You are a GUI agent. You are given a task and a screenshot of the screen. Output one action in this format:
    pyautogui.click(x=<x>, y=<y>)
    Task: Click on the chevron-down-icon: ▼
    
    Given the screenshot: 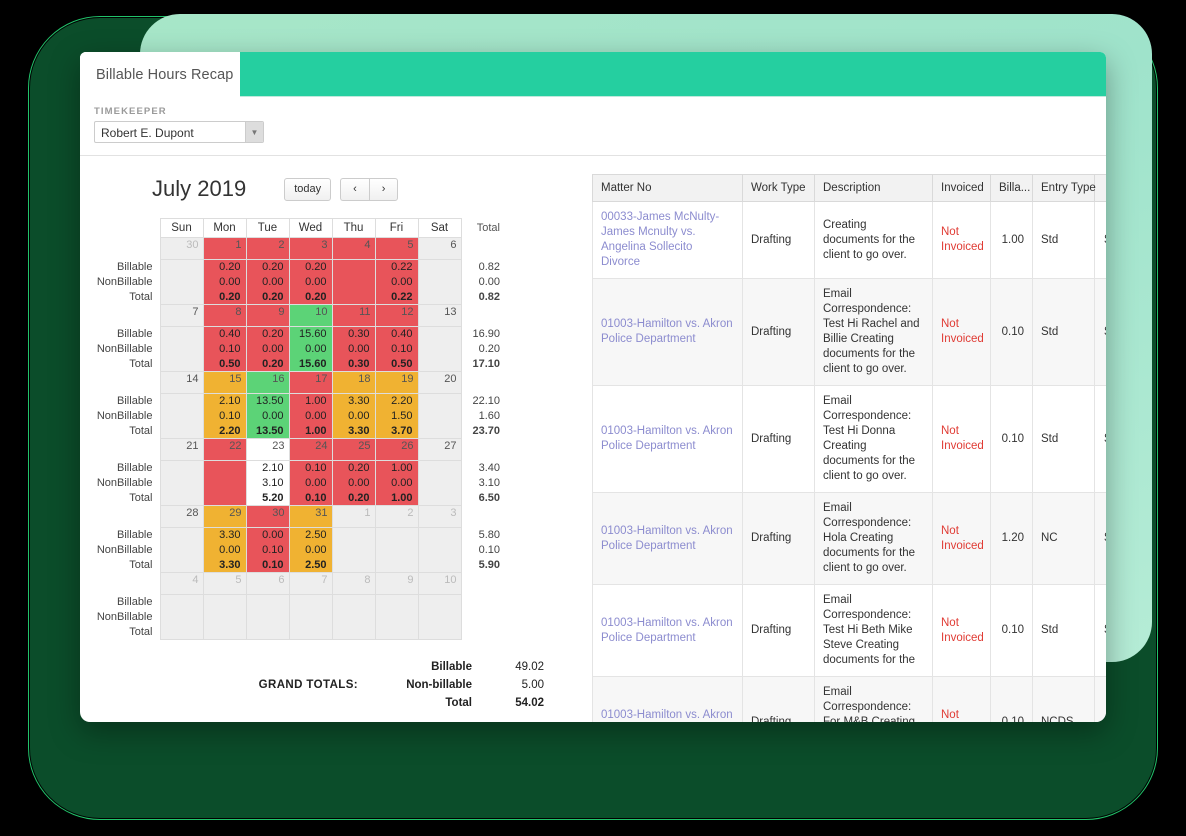 What is the action you would take?
    pyautogui.click(x=254, y=132)
    